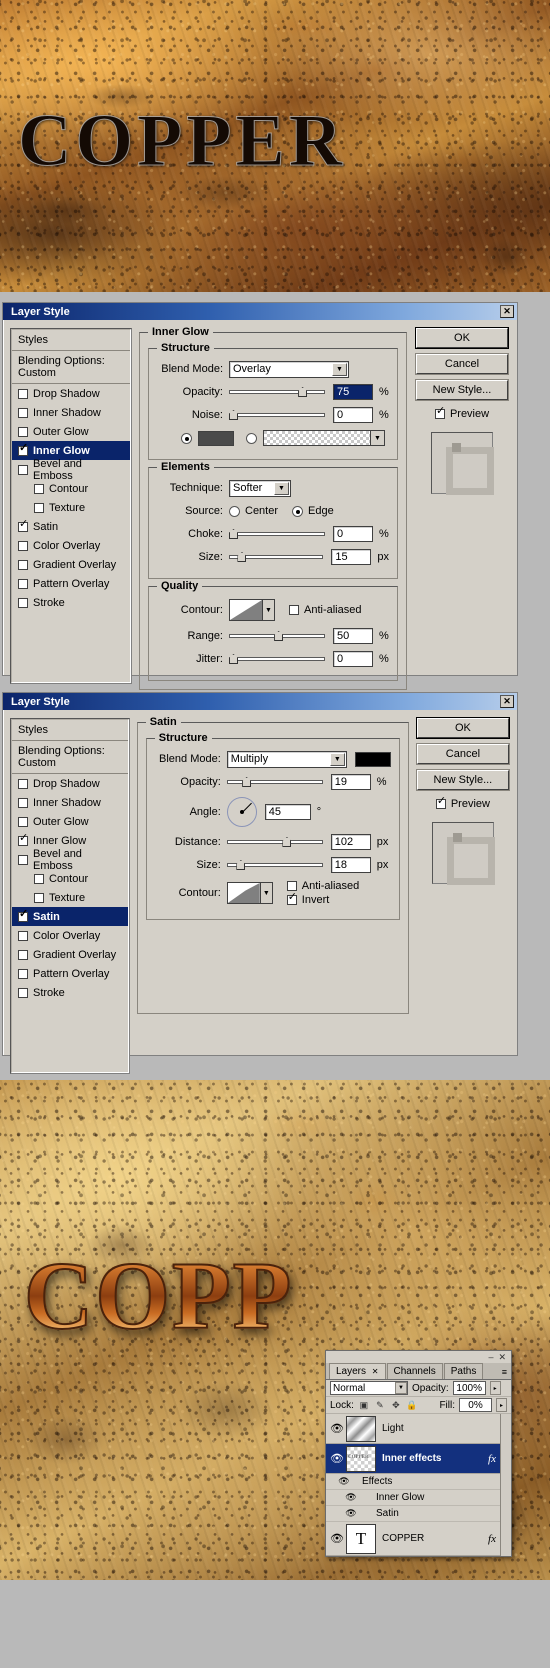 The height and width of the screenshot is (1668, 550). Describe the element at coordinates (277, 534) in the screenshot. I see `choke-slider` at that location.